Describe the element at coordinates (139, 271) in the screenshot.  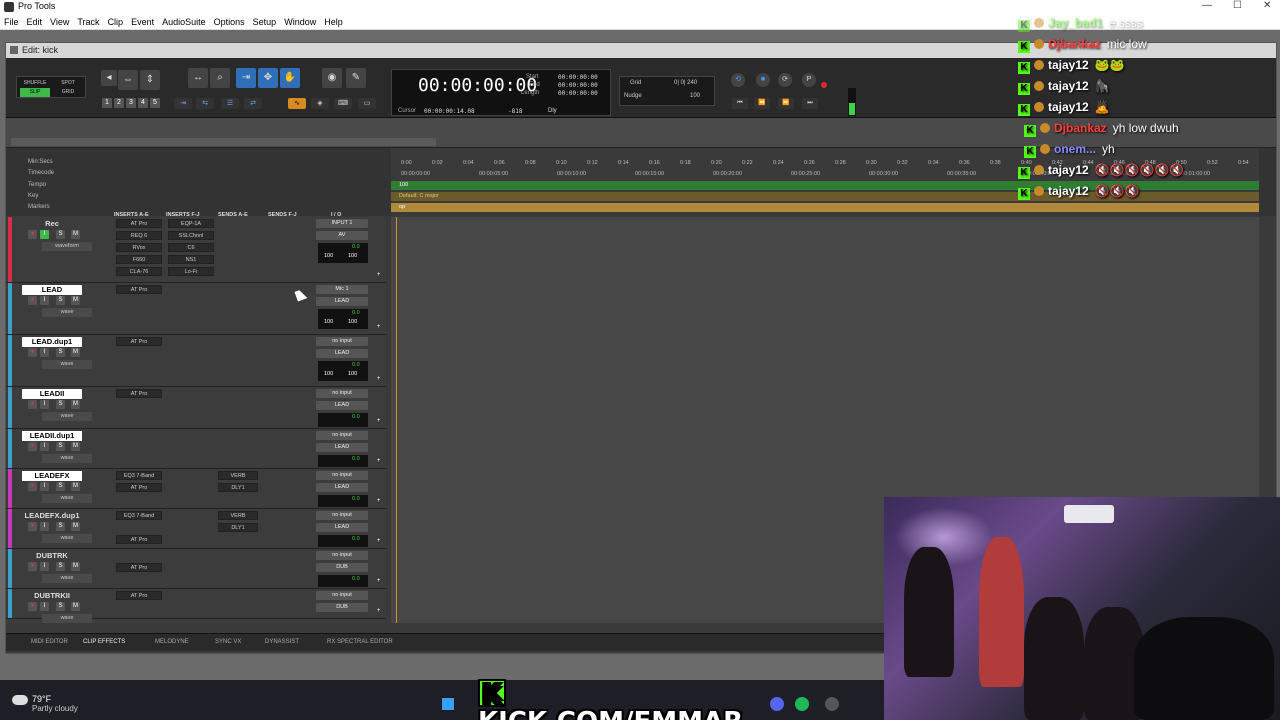
I see `insert-slot: CLA-76` at that location.